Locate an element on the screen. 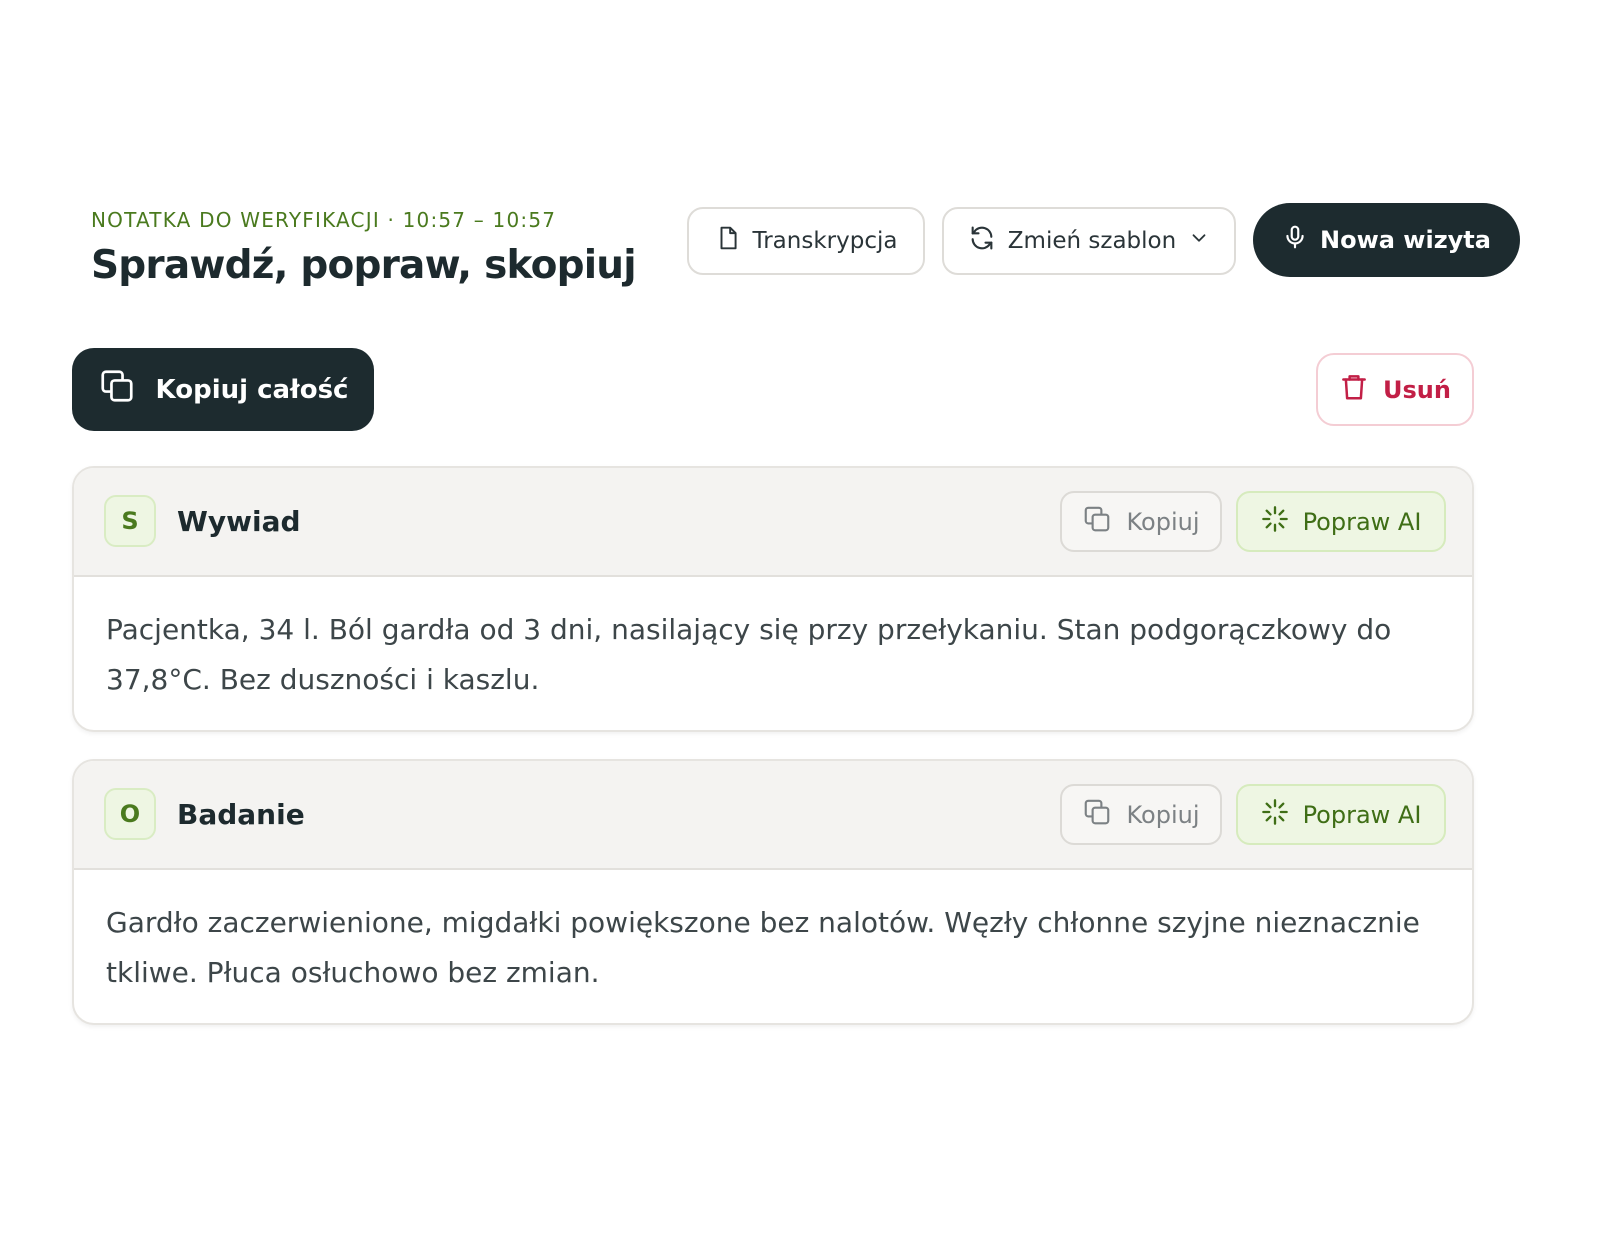  delete-button: Usuń is located at coordinates (1395, 389).